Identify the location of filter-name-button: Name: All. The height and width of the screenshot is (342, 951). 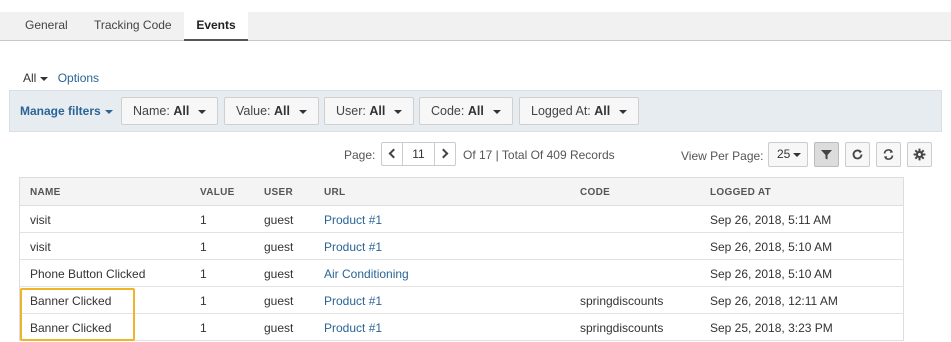
(170, 111).